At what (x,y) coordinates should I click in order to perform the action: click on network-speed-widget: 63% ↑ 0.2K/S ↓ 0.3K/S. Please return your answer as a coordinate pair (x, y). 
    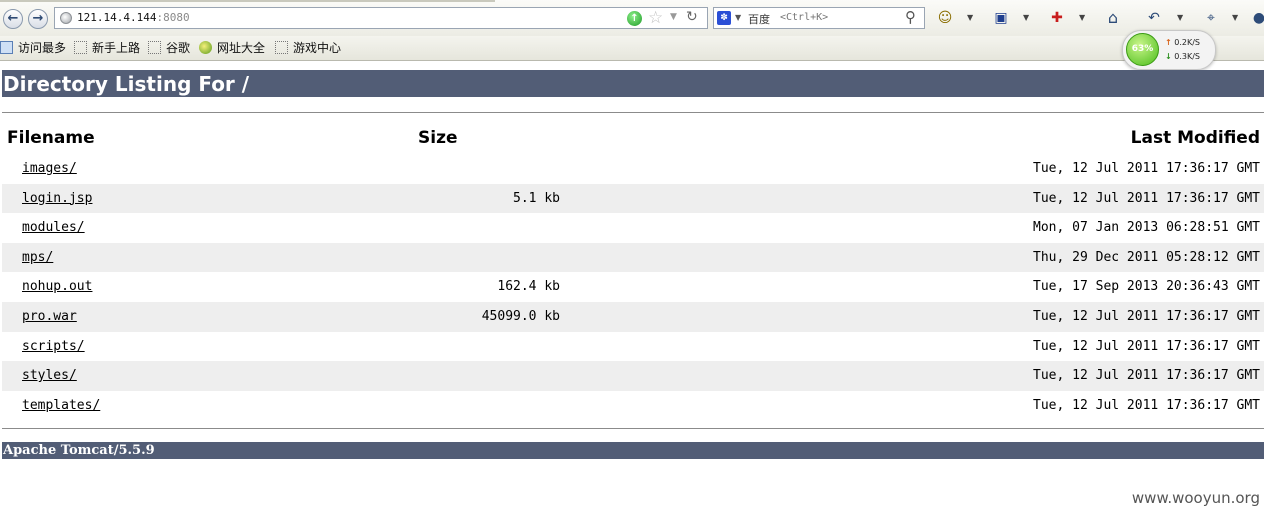
    Looking at the image, I should click on (1169, 50).